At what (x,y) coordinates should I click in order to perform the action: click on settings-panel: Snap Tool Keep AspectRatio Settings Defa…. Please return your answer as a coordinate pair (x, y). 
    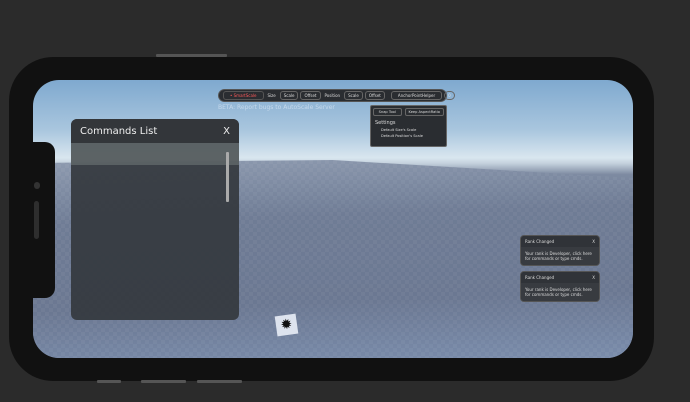
    Looking at the image, I should click on (408, 126).